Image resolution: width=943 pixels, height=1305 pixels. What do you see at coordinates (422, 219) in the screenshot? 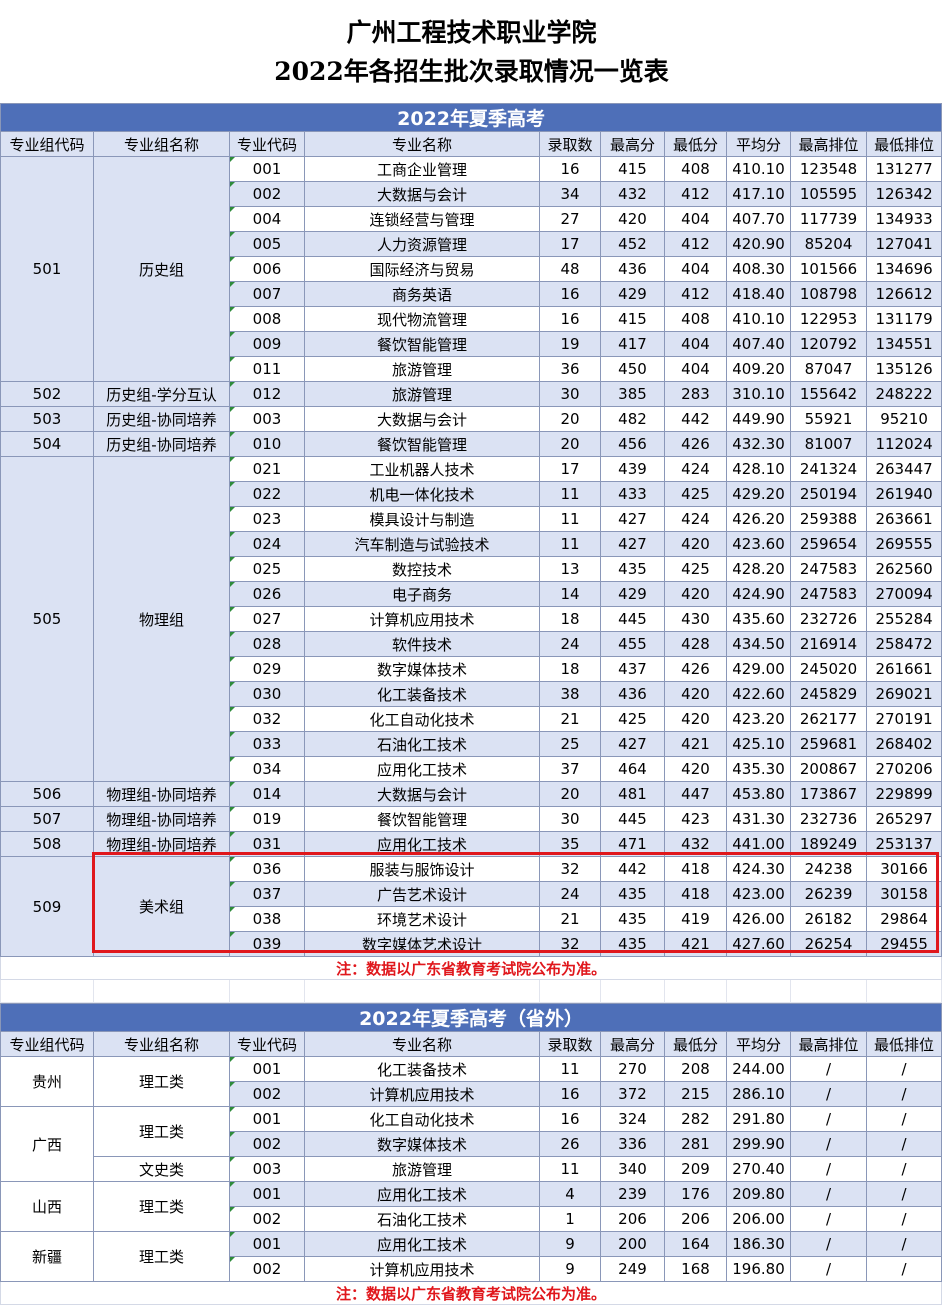
I see `major-name: 连锁经营与管理` at bounding box center [422, 219].